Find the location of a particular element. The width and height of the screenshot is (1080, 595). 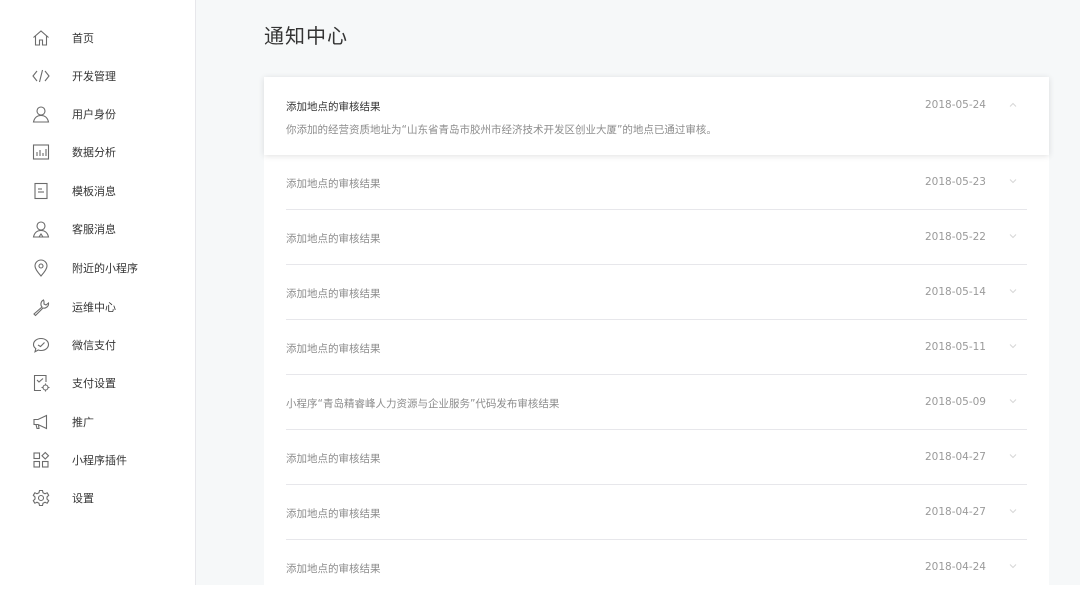

sidebar-item-dev-management: 开发管理 is located at coordinates (97, 75).